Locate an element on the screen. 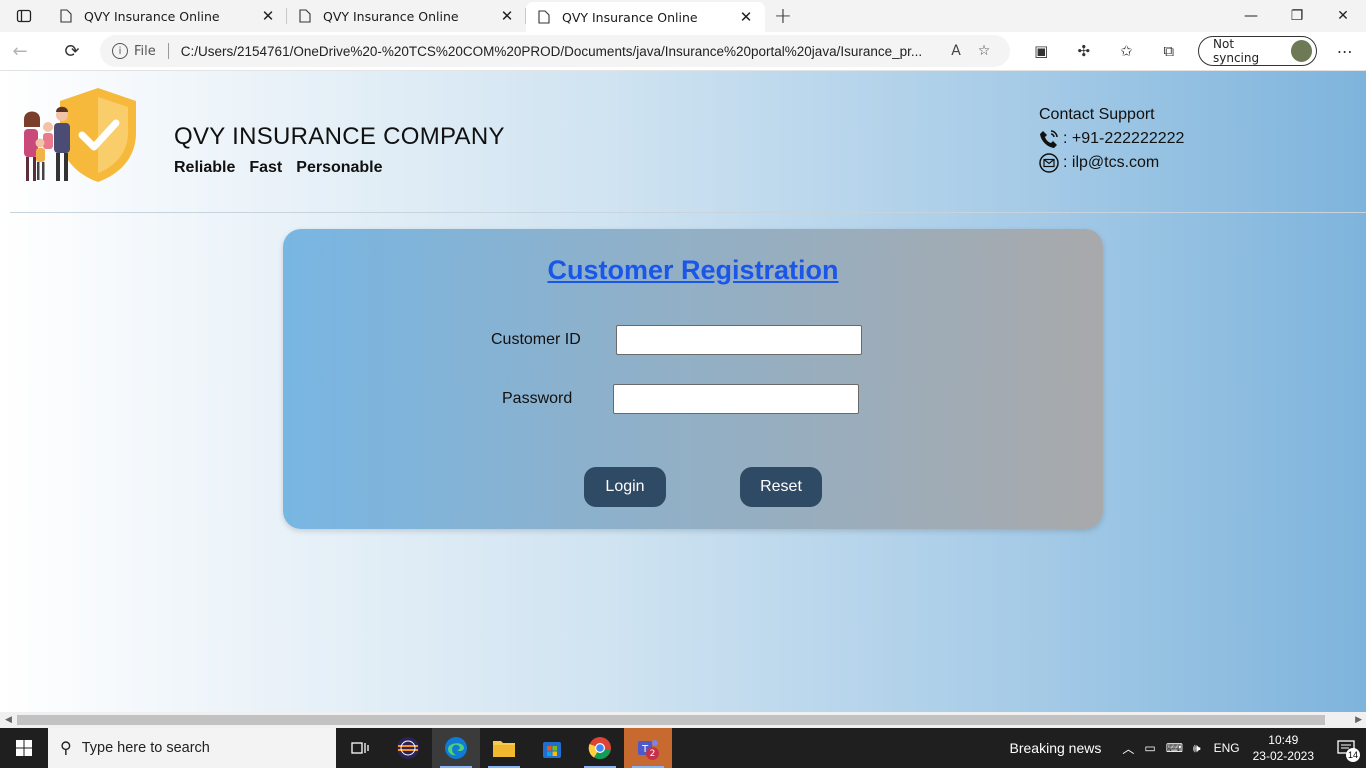 The image size is (1366, 768). collections-icon: ⧉ is located at coordinates (1169, 51).